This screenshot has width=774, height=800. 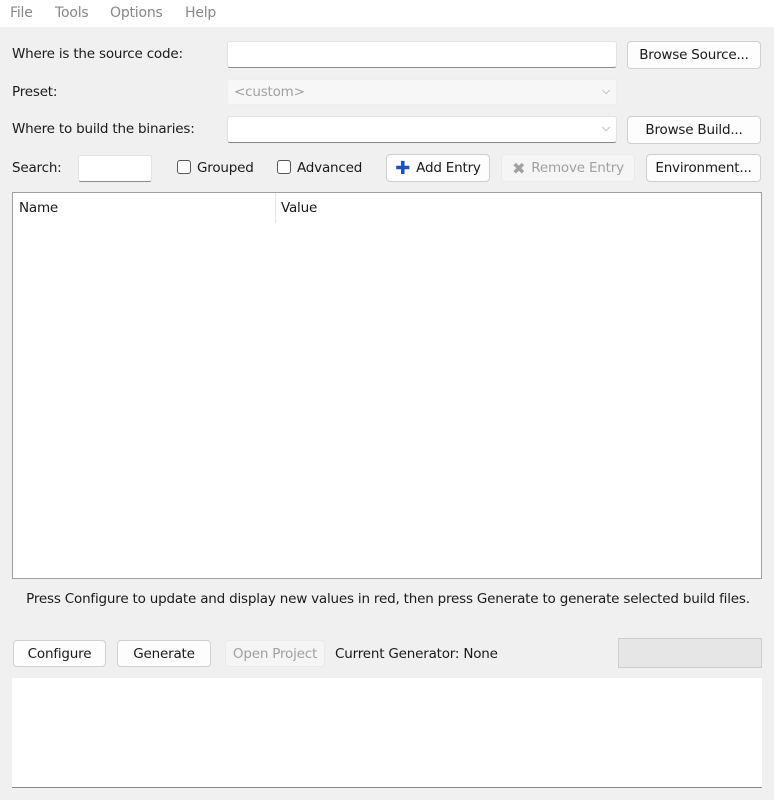 I want to click on search-input, so click(x=115, y=168).